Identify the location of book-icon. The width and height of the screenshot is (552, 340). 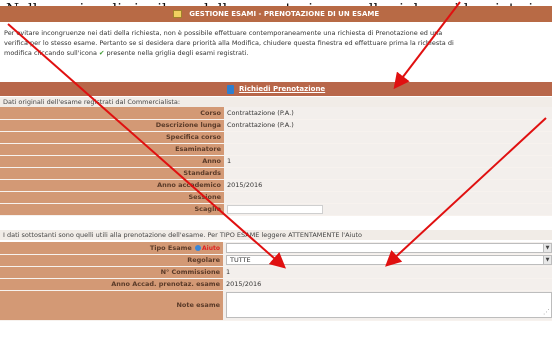
(230, 89).